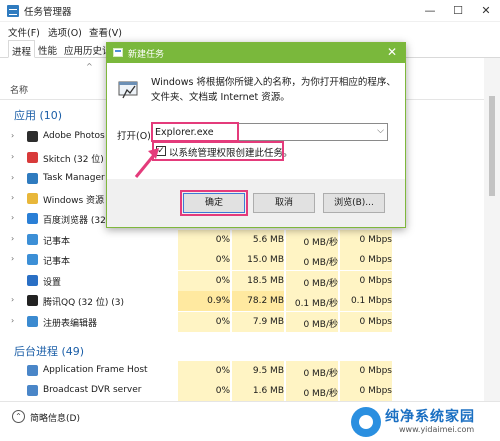 The width and height of the screenshot is (500, 441). I want to click on process-row: › 记事本 0% 5.6 MB 0 MB/秒 0 Mbps, so click(240, 240).